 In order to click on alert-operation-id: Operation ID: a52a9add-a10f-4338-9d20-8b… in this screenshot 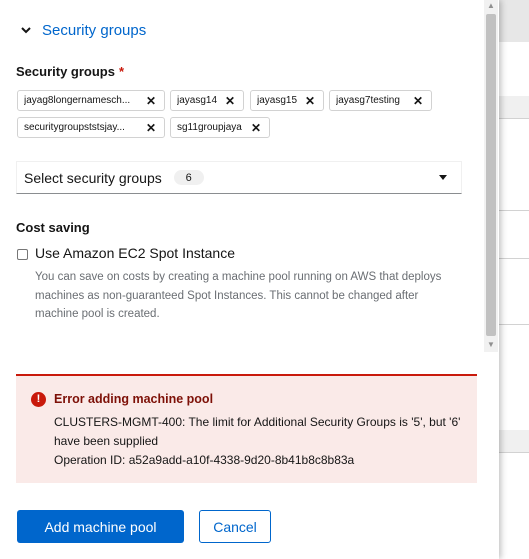, I will do `click(204, 460)`.